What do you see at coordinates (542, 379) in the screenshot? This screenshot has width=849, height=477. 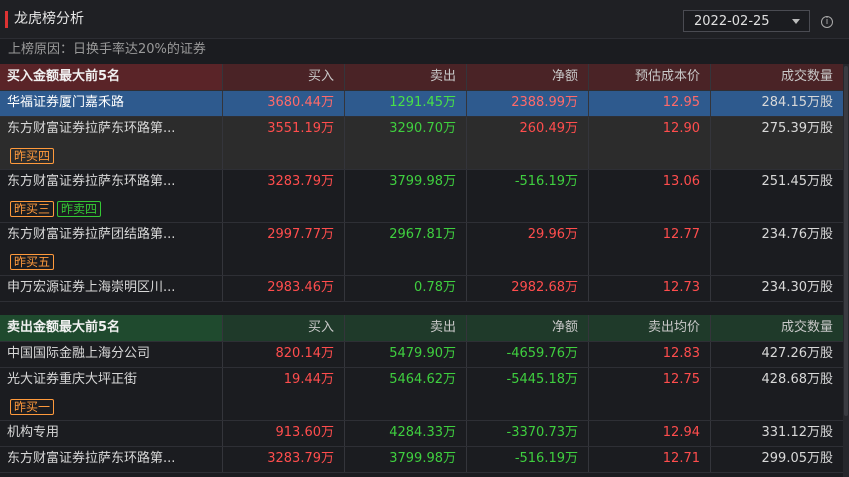 I see `net-amount: -5445.18万` at bounding box center [542, 379].